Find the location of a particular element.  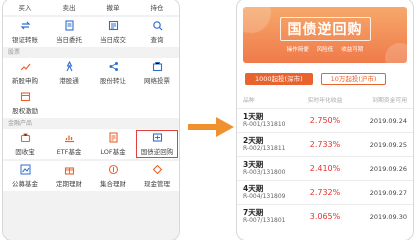

buy-label: 买入 is located at coordinates (25, 8).